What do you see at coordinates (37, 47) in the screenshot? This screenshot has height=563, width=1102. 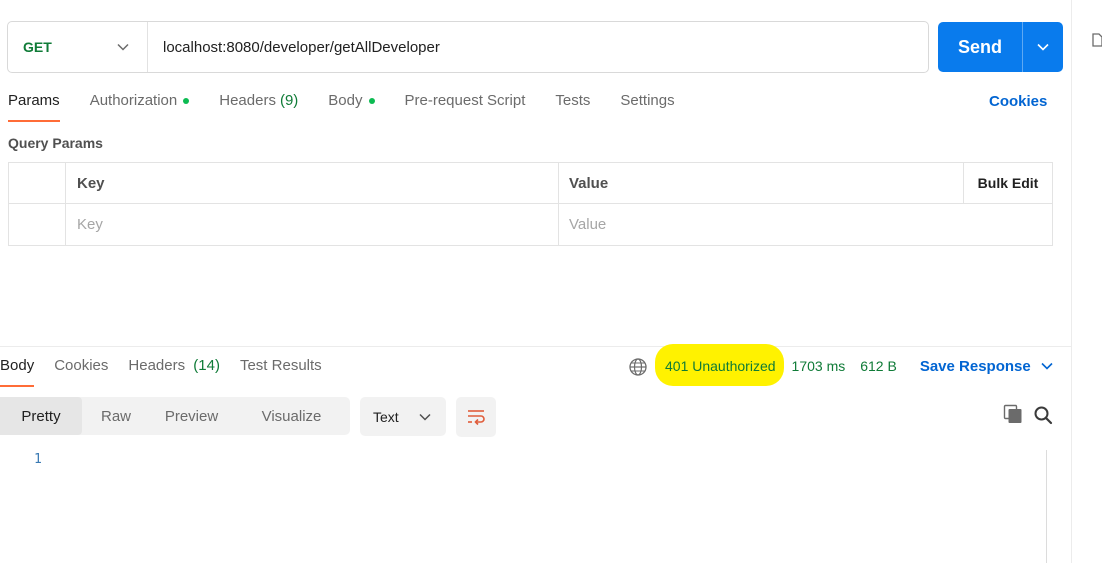 I see `method-label: GET` at bounding box center [37, 47].